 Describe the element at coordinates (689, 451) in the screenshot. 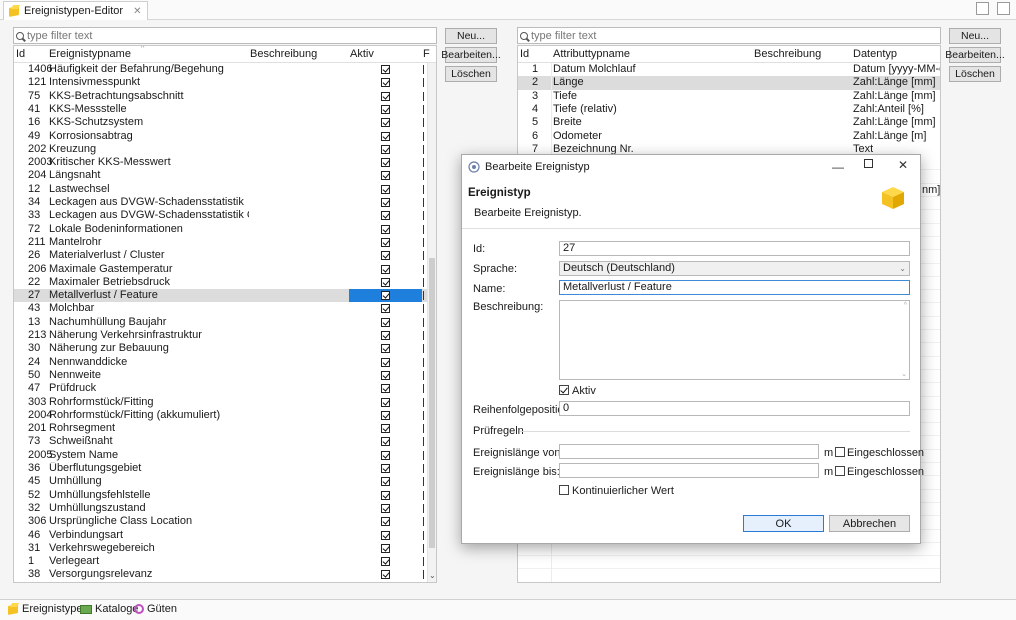

I see `laenge-von-field` at that location.